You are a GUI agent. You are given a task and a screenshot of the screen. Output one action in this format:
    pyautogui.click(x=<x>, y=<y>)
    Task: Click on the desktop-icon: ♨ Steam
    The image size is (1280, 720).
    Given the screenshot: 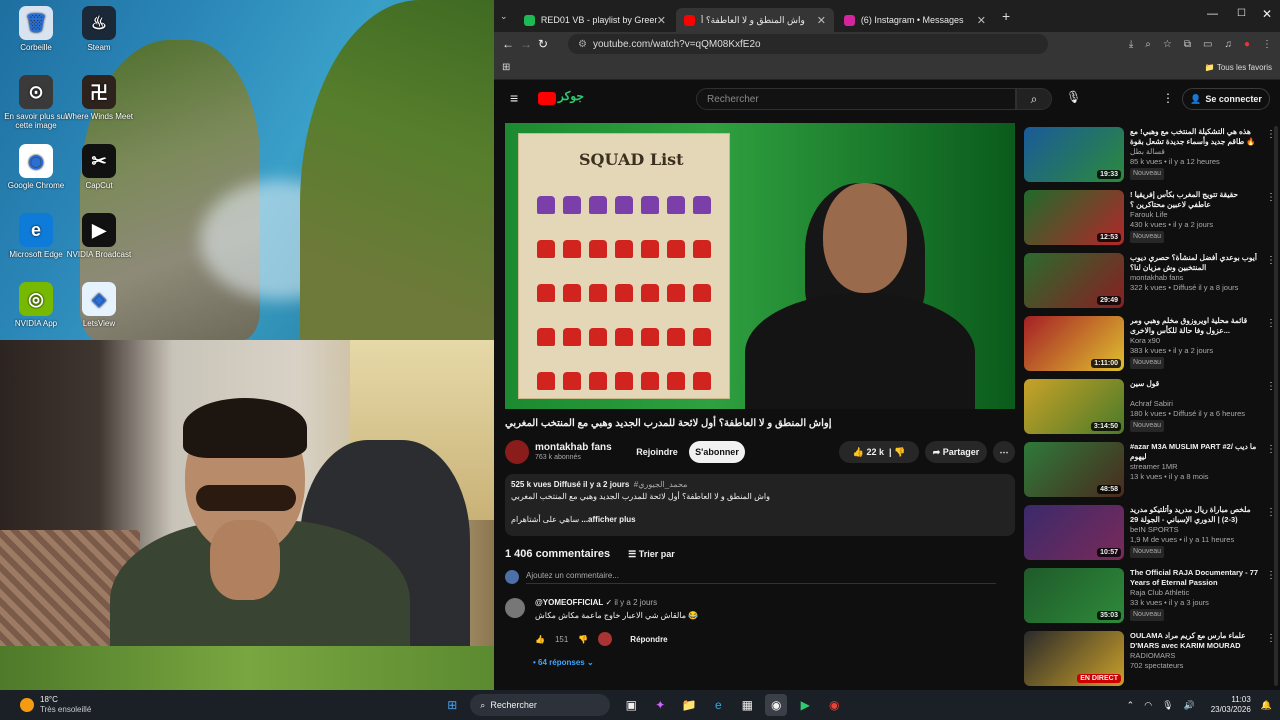 What is the action you would take?
    pyautogui.click(x=99, y=29)
    